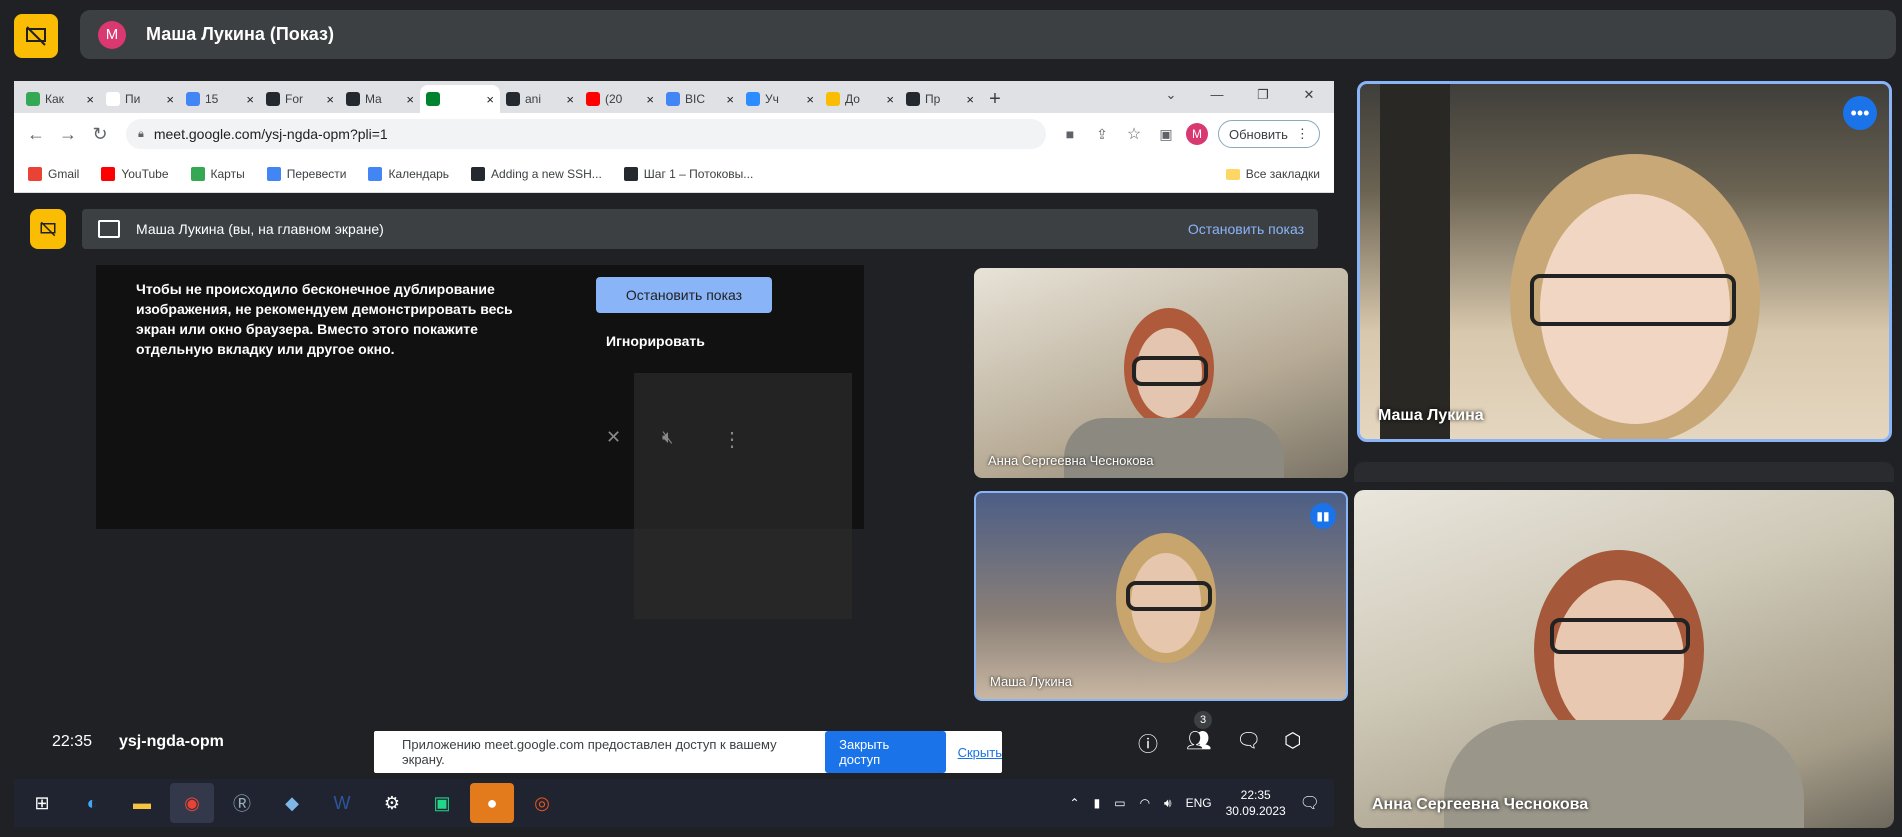  What do you see at coordinates (980, 752) in the screenshot?
I see `hide-notice-link: Скрыть` at bounding box center [980, 752].